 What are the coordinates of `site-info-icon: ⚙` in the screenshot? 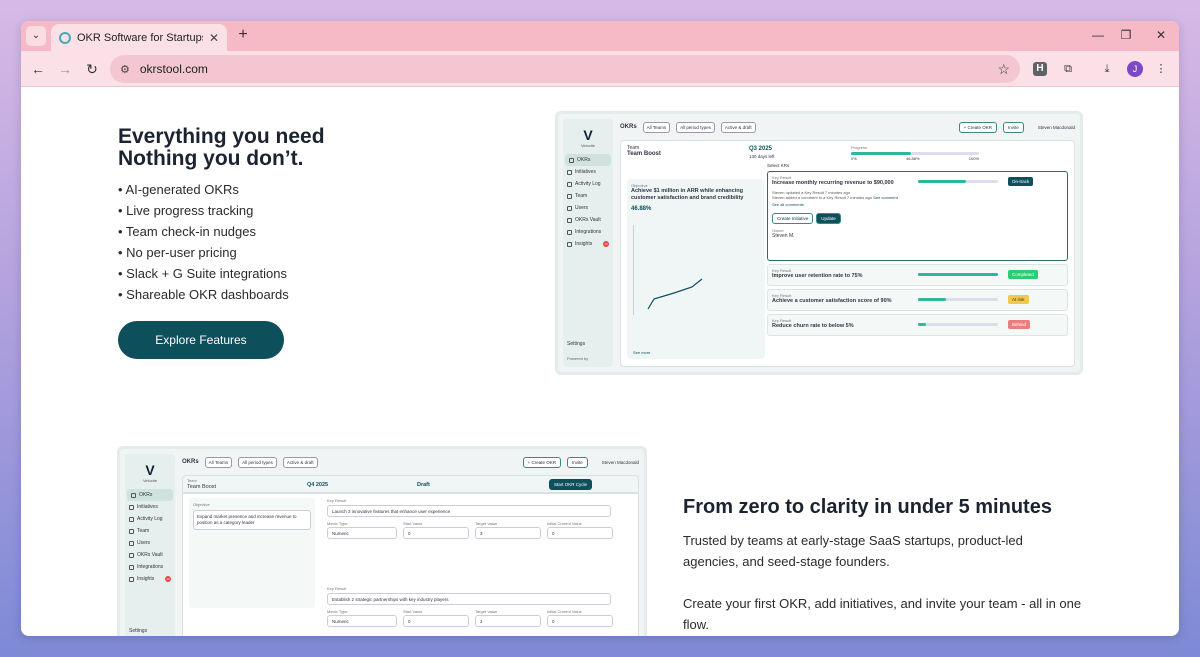 It's located at (125, 69).